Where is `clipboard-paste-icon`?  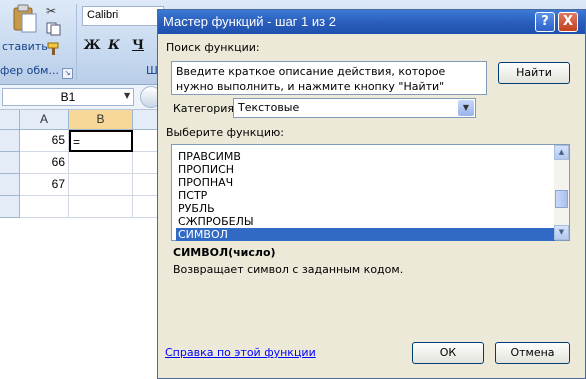
clipboard-paste-icon is located at coordinates (25, 19).